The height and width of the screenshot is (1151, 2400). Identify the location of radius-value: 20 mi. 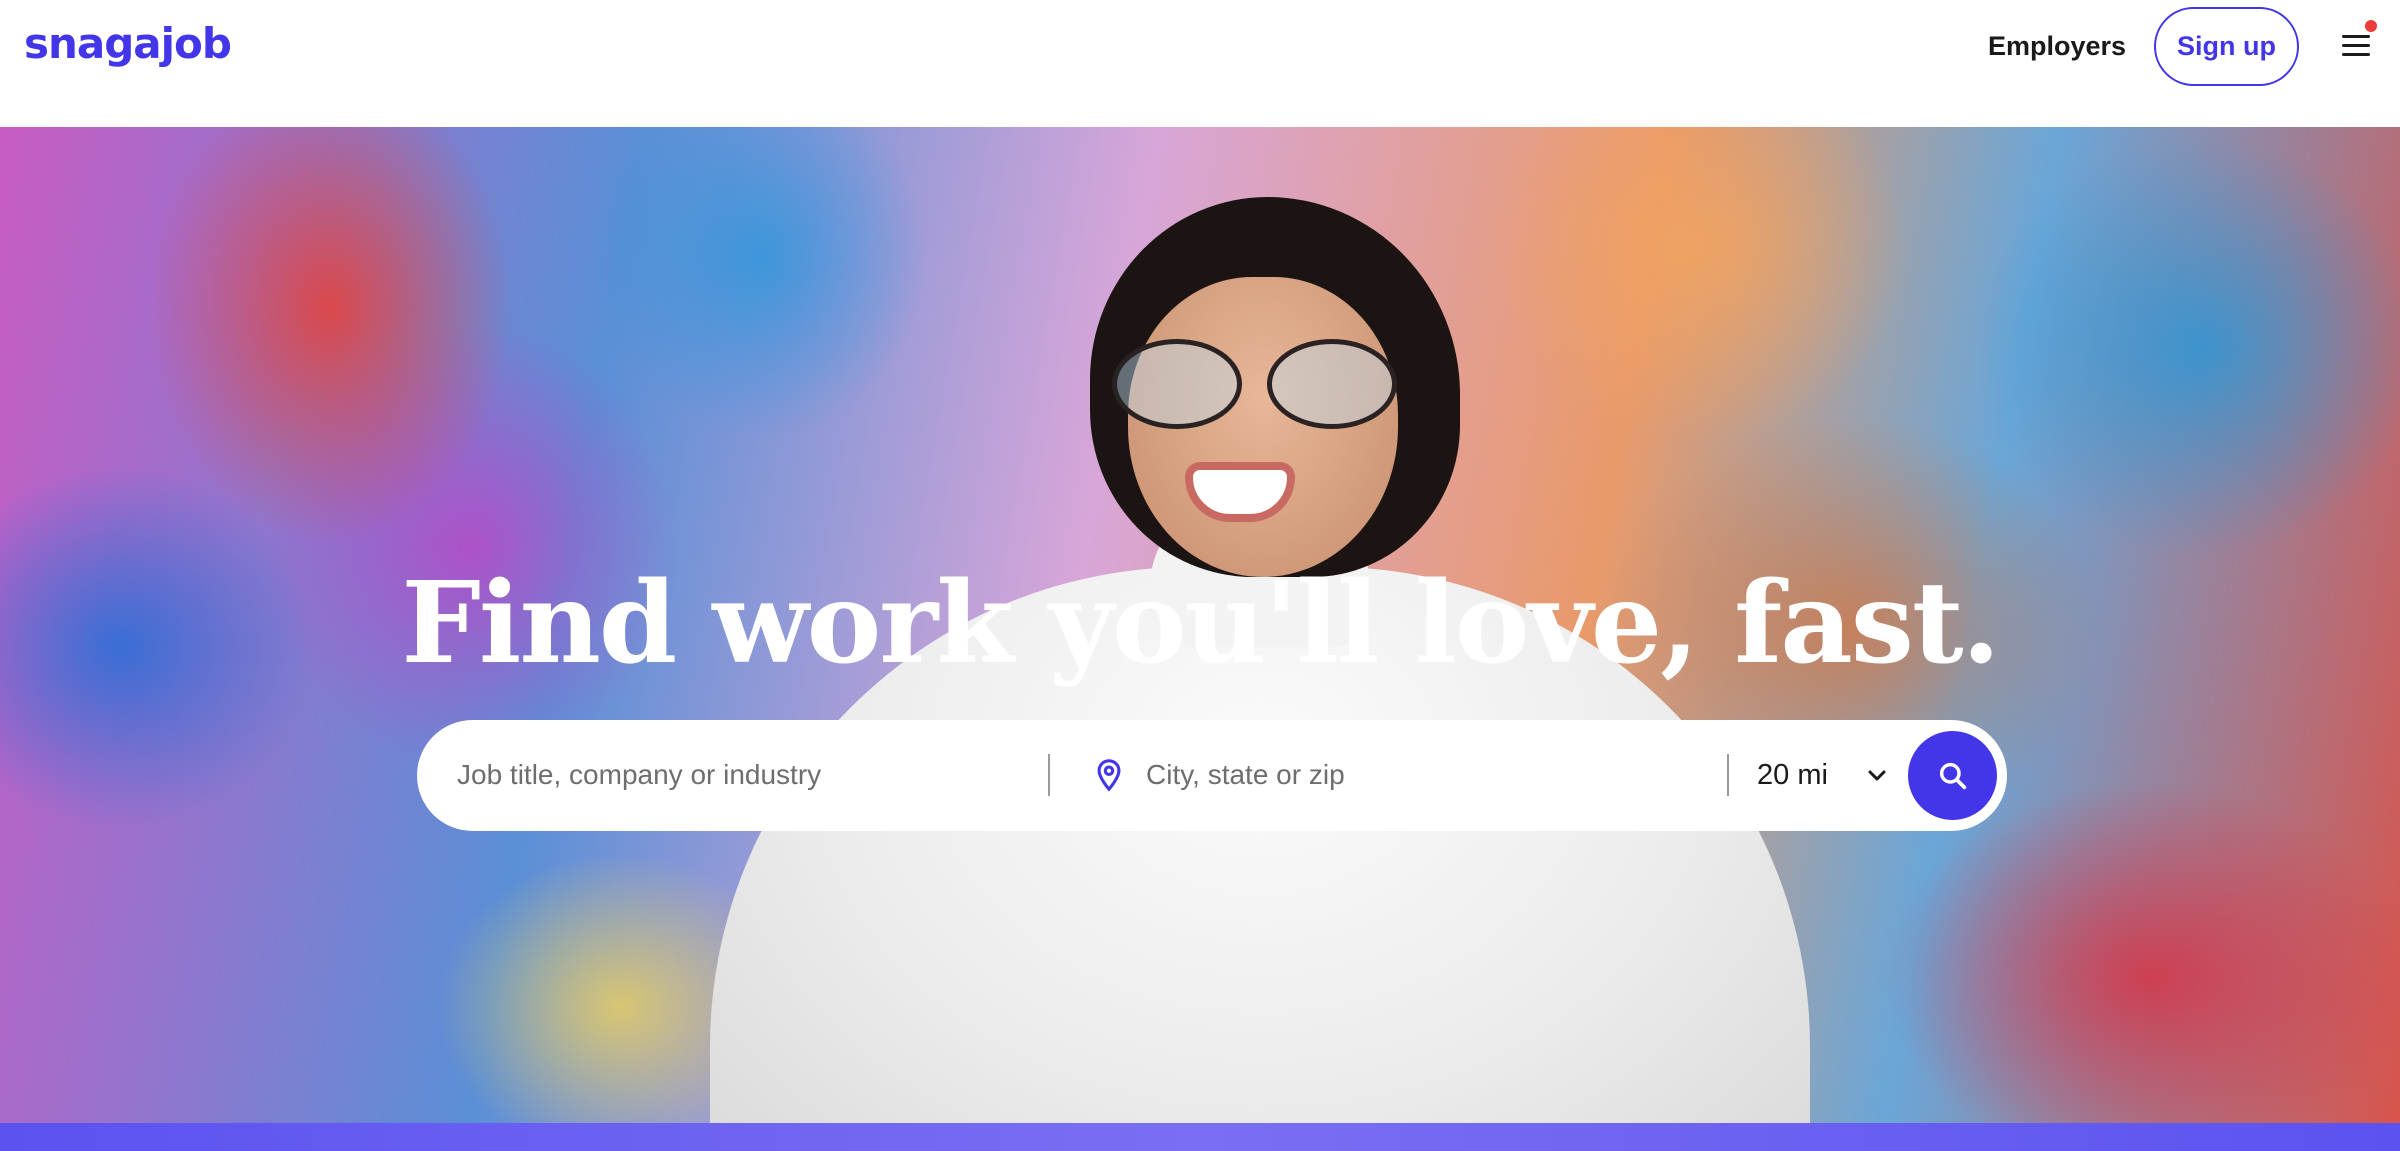
(1792, 774).